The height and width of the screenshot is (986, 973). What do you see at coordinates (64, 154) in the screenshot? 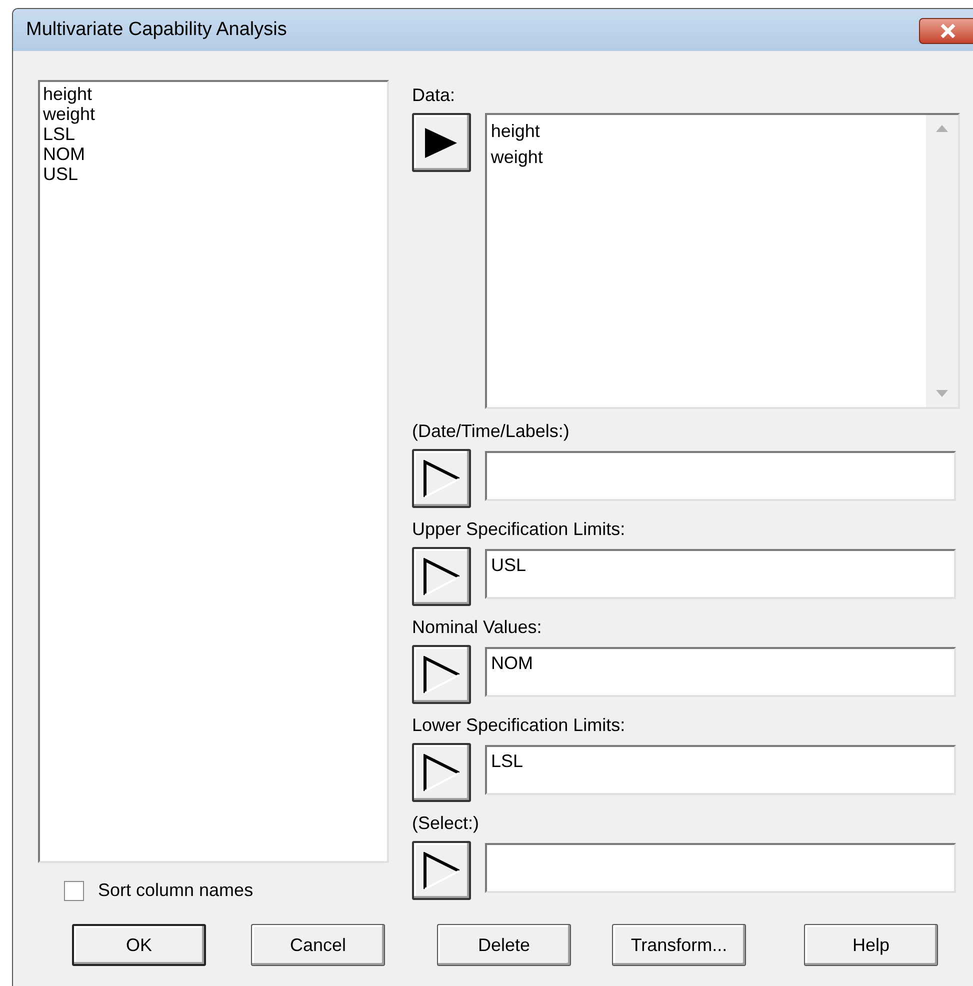
I see `list-item: NOM` at bounding box center [64, 154].